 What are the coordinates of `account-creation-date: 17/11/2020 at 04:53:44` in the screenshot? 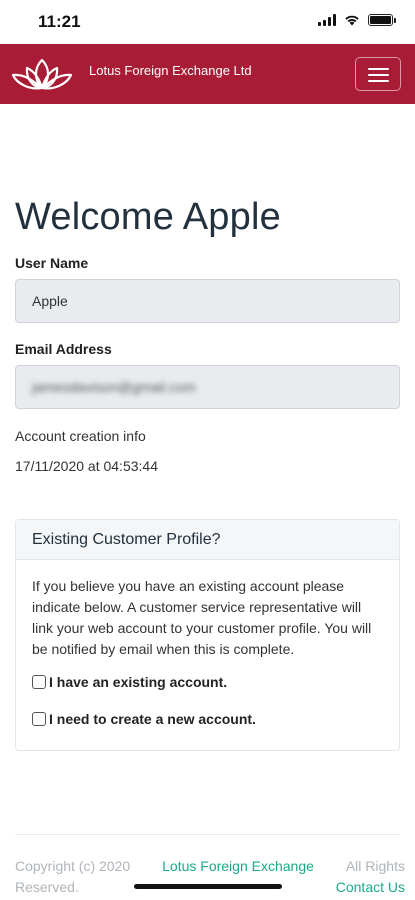 It's located at (86, 466).